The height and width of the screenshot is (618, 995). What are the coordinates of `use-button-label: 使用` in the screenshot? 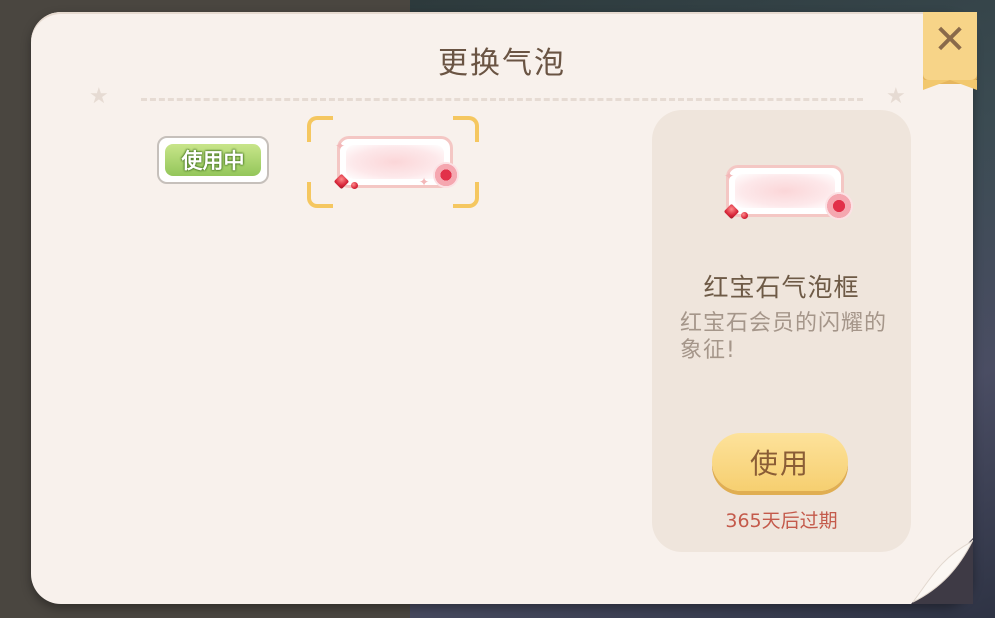 It's located at (779, 463).